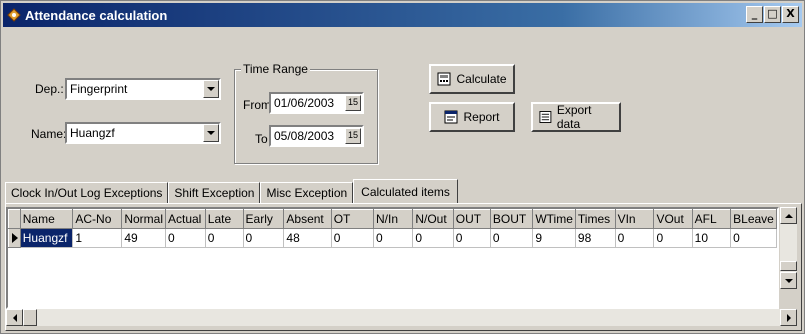 This screenshot has width=805, height=334. What do you see at coordinates (481, 117) in the screenshot?
I see `report-label: Report` at bounding box center [481, 117].